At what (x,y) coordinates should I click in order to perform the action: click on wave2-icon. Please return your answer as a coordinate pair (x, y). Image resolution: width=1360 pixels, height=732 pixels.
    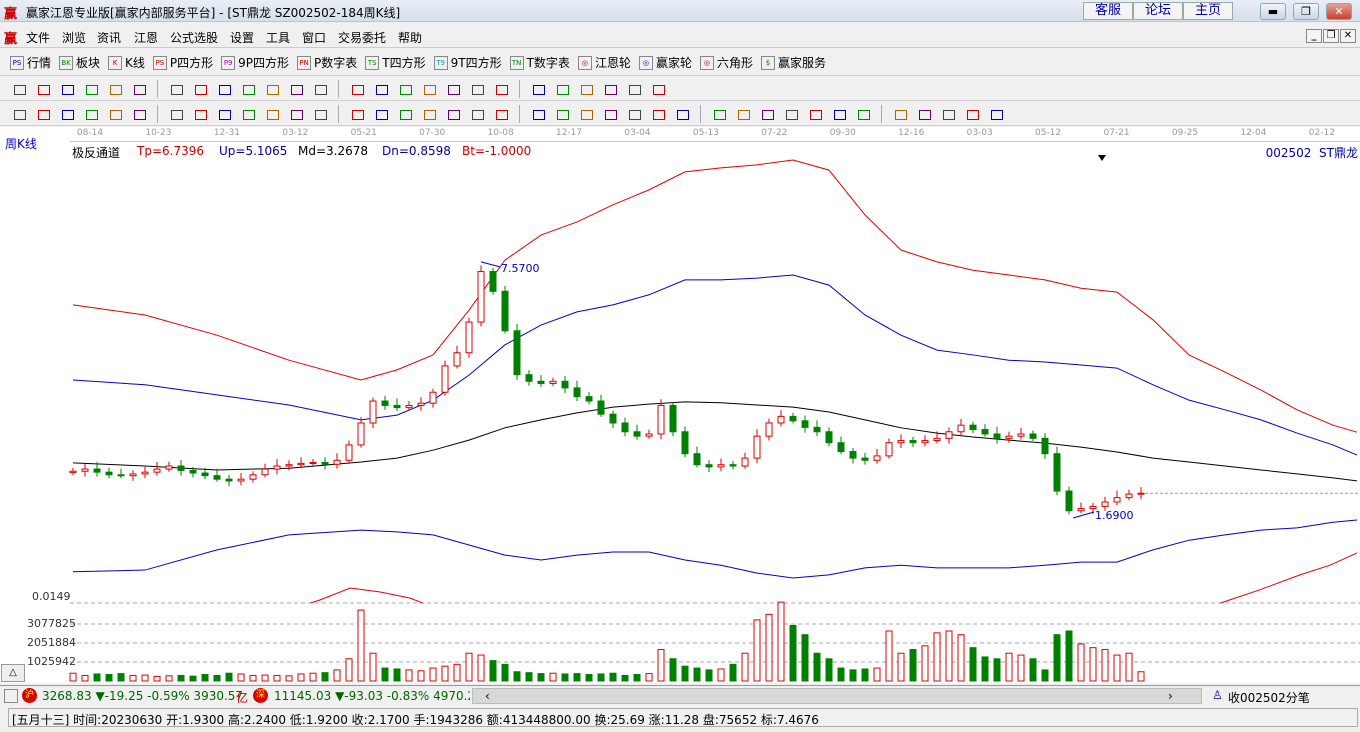
    Looking at the image, I should click on (719, 114).